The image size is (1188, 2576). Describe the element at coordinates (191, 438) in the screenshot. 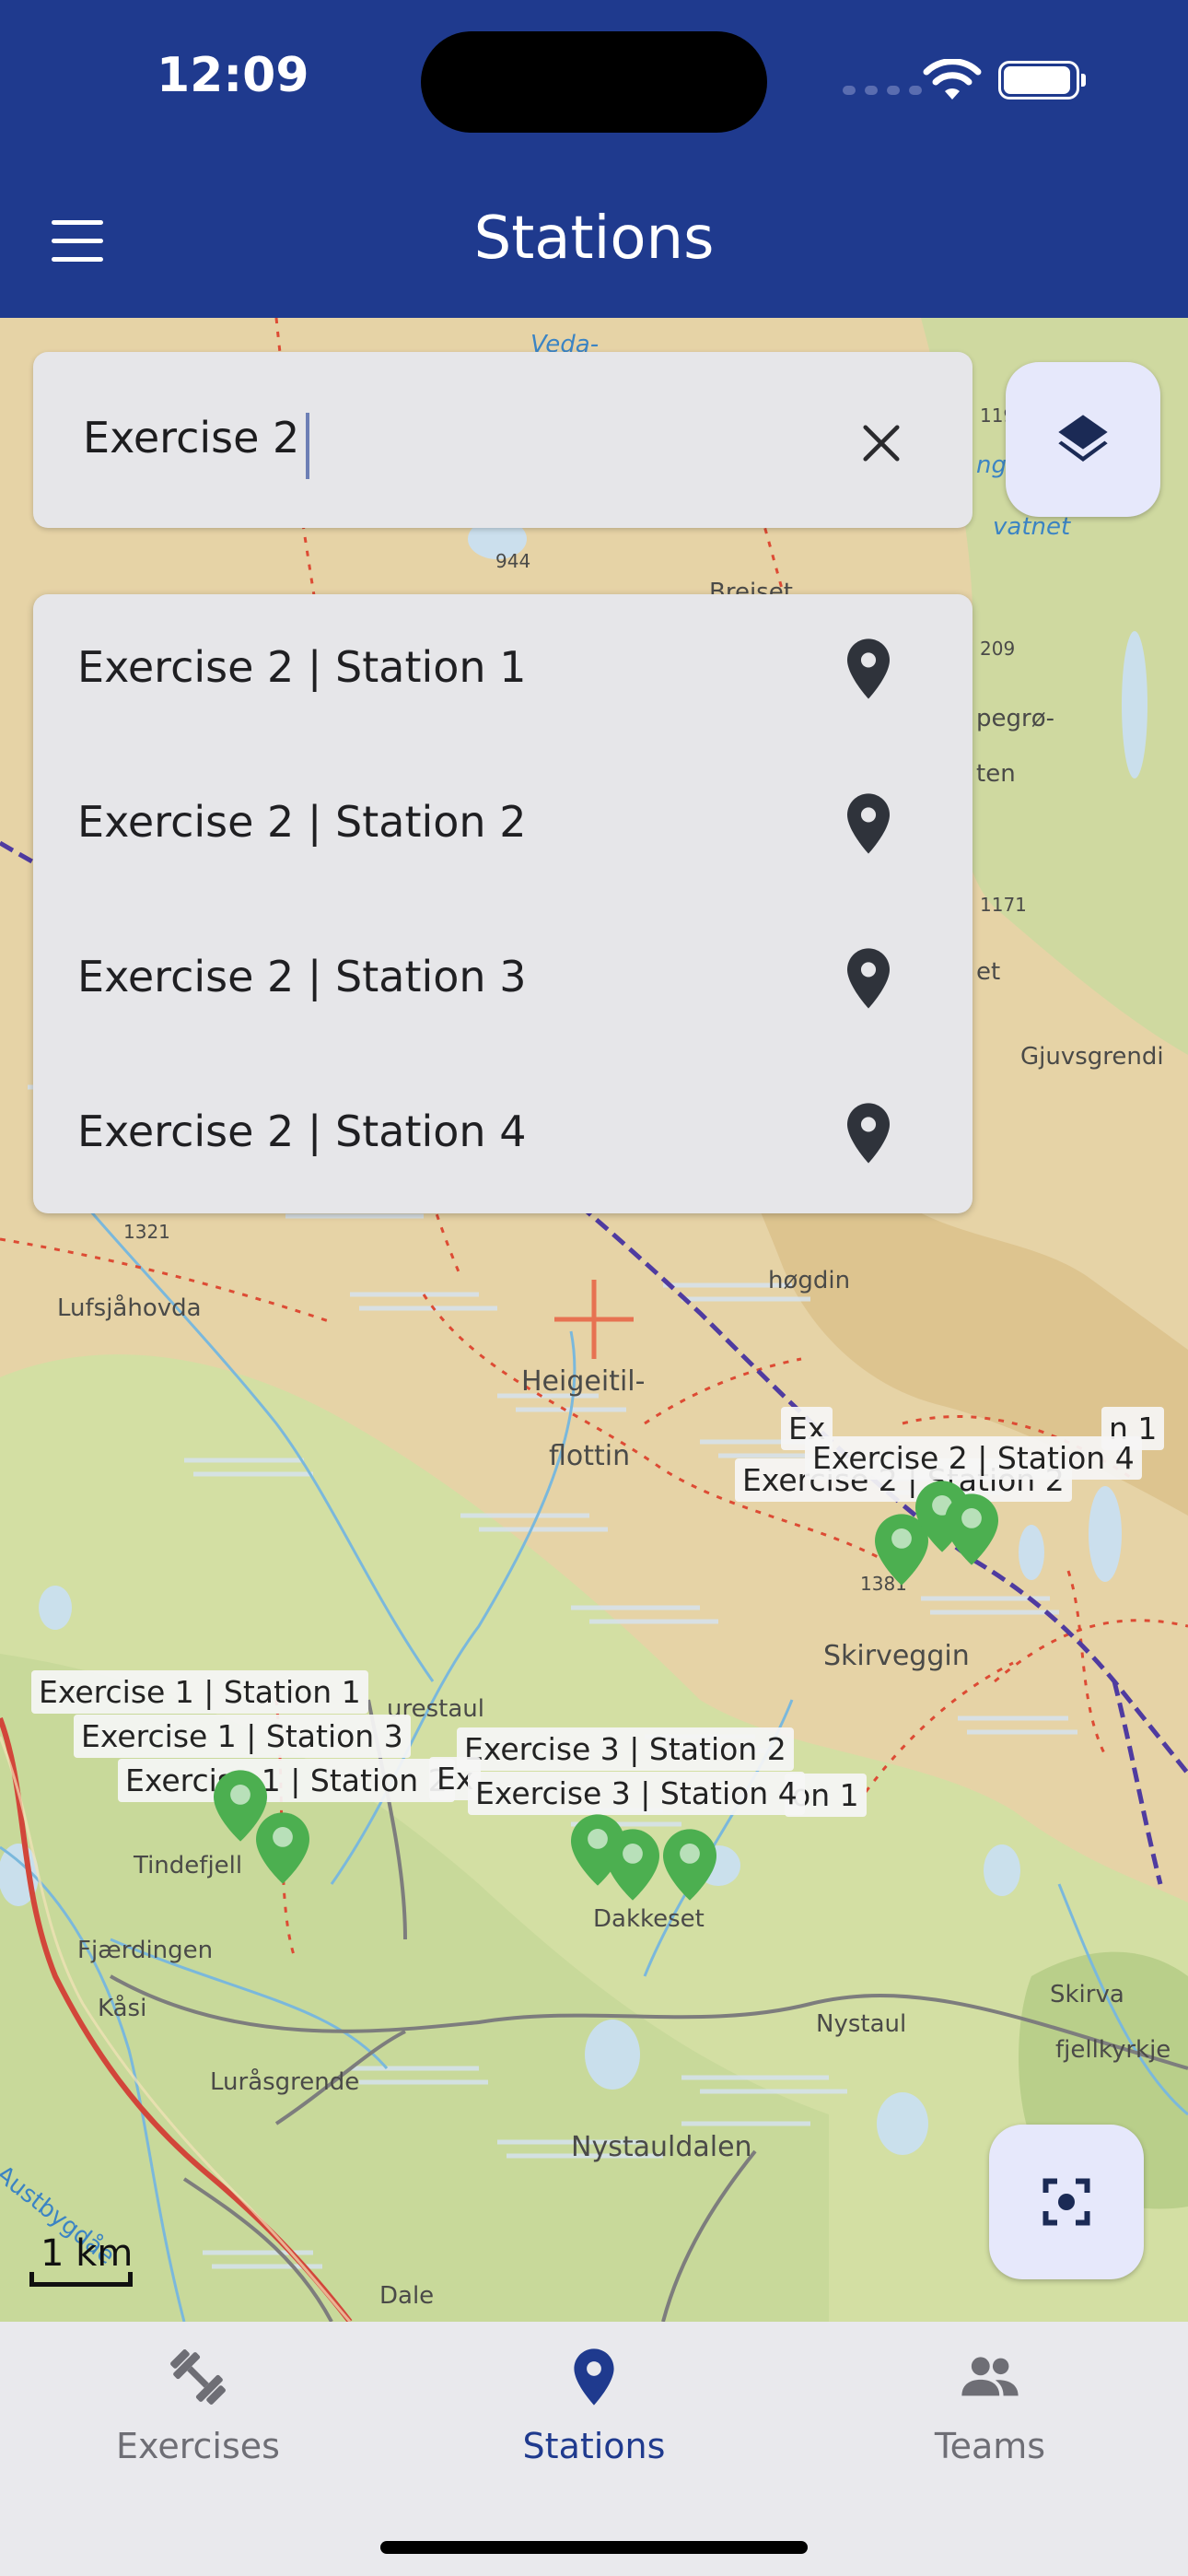

I see `search-input: Exercise 2` at that location.